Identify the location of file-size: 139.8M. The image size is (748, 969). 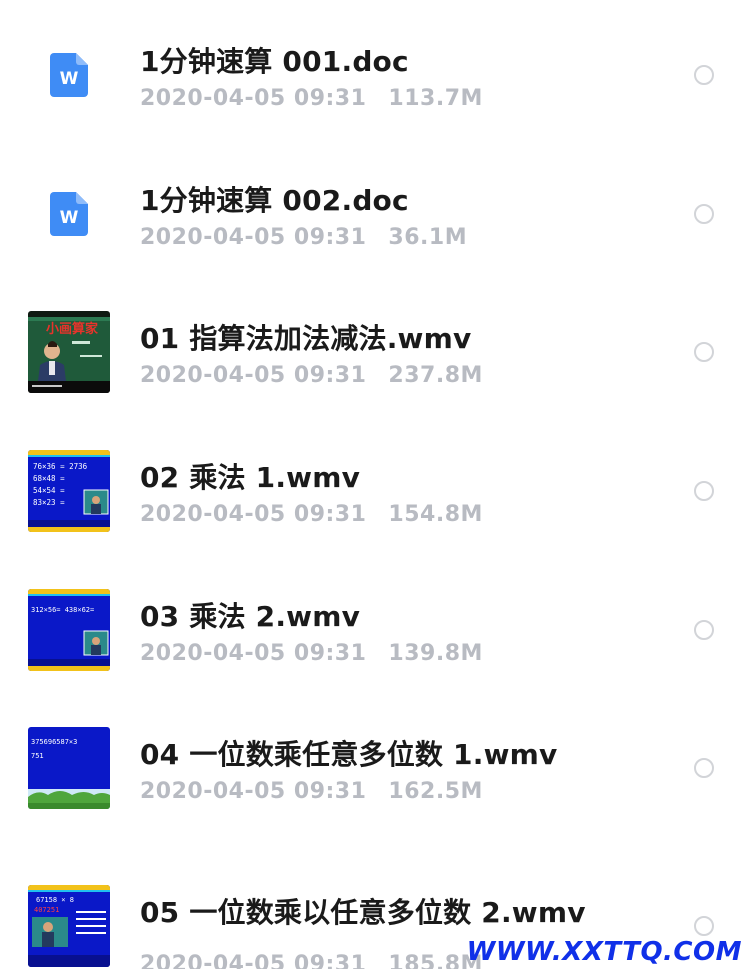
(435, 653).